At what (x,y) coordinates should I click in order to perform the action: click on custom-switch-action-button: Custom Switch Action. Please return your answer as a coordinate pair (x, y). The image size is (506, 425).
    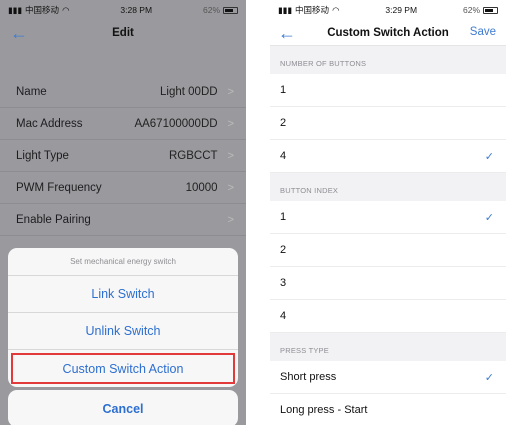
    Looking at the image, I should click on (123, 368).